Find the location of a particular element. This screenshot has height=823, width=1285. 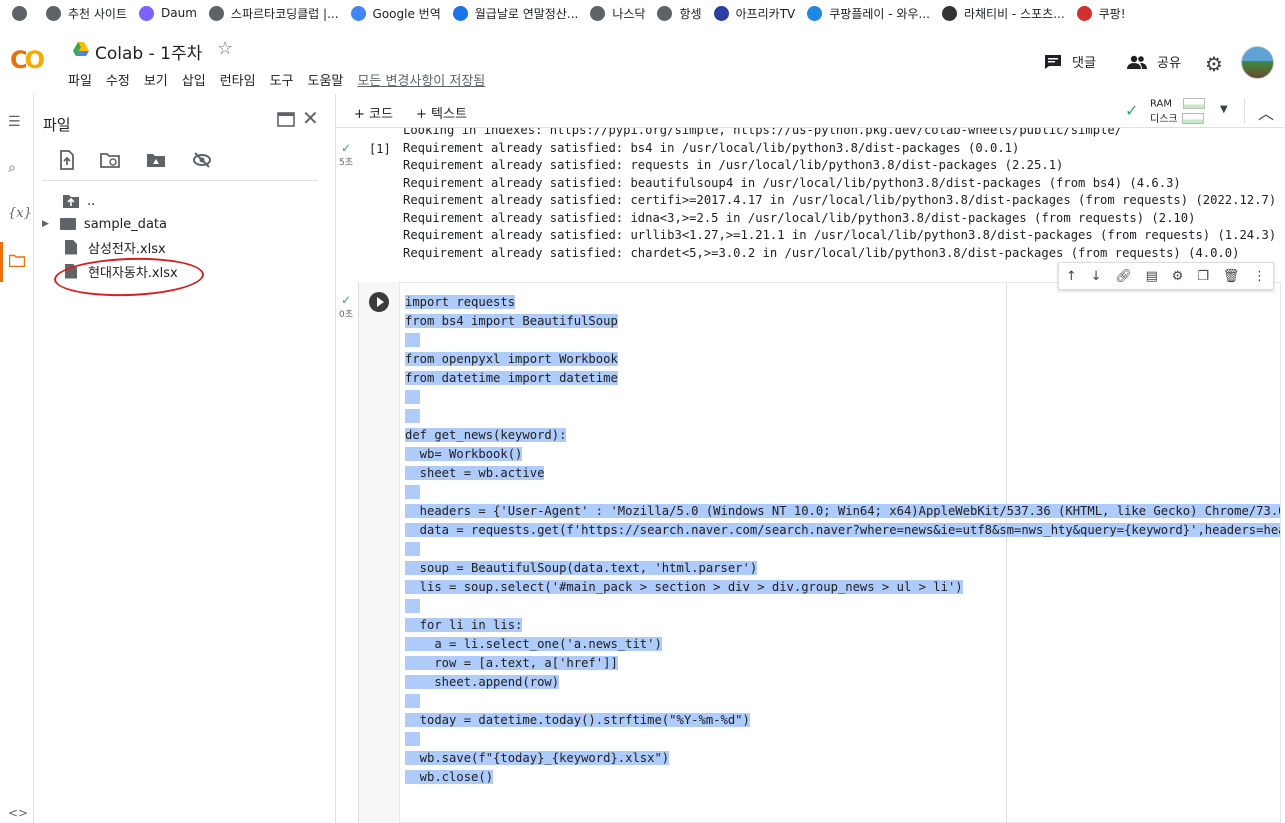

share-button: 공유 is located at coordinates (1154, 61).